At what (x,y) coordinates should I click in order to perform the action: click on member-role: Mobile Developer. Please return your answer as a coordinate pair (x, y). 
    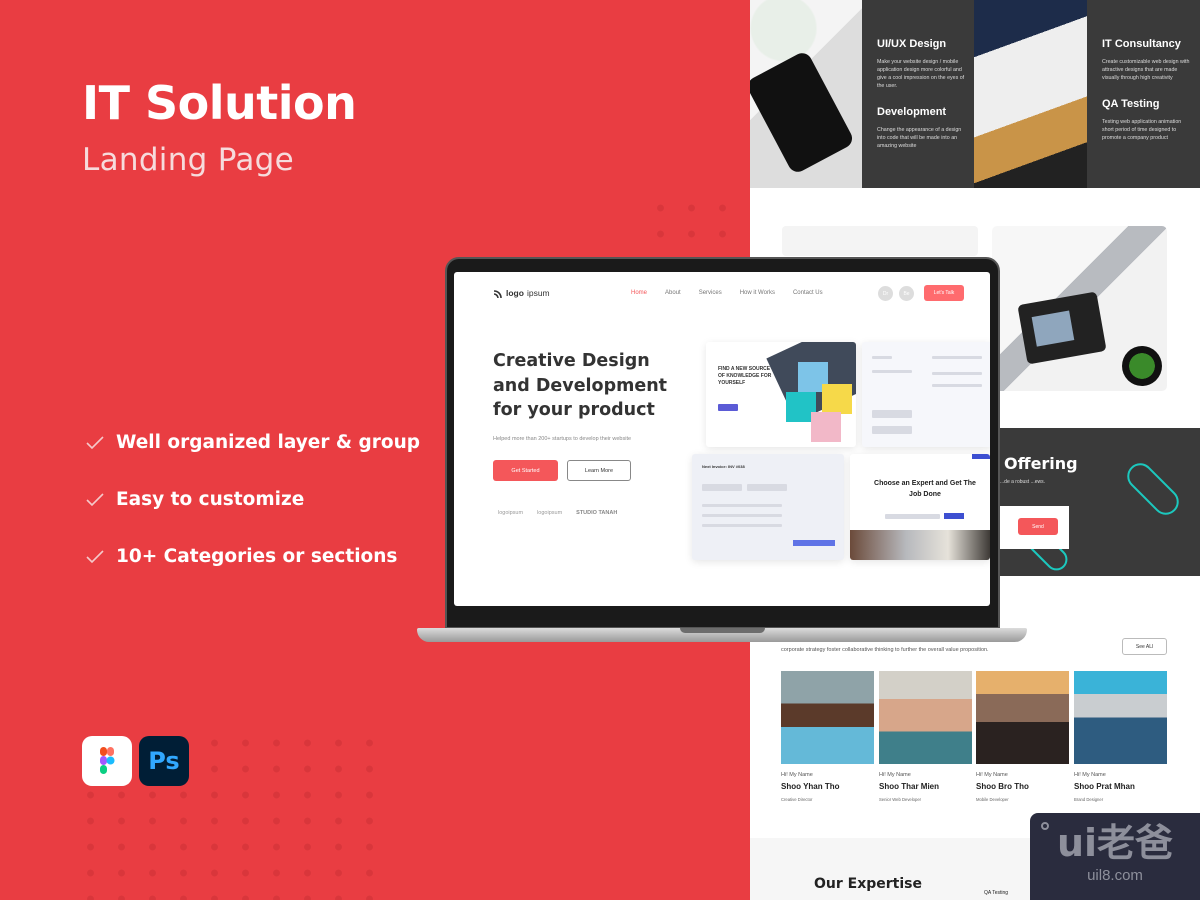
    Looking at the image, I should click on (992, 799).